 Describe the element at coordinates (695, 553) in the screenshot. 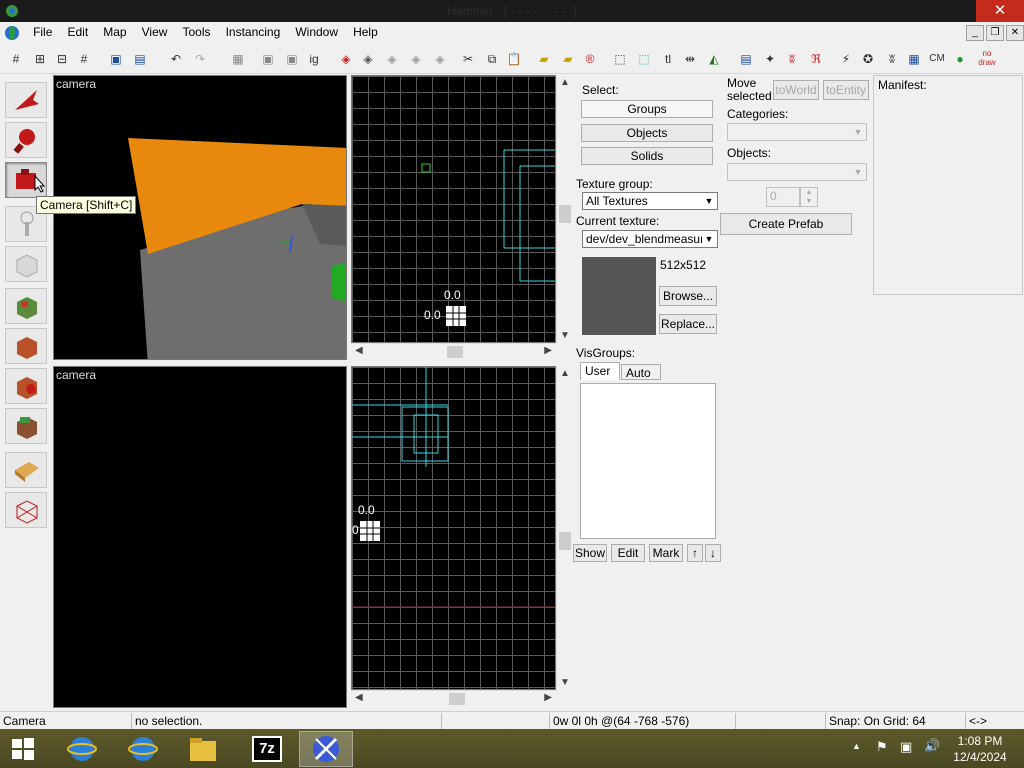

I see `move-up-icon: ↑` at that location.